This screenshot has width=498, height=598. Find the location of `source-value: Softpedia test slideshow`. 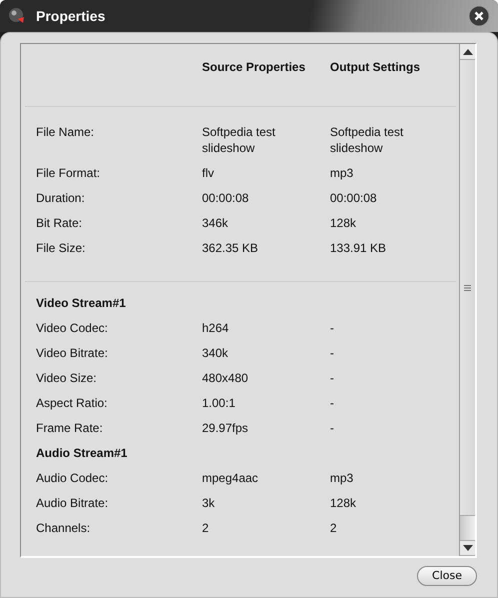

source-value: Softpedia test slideshow is located at coordinates (239, 140).